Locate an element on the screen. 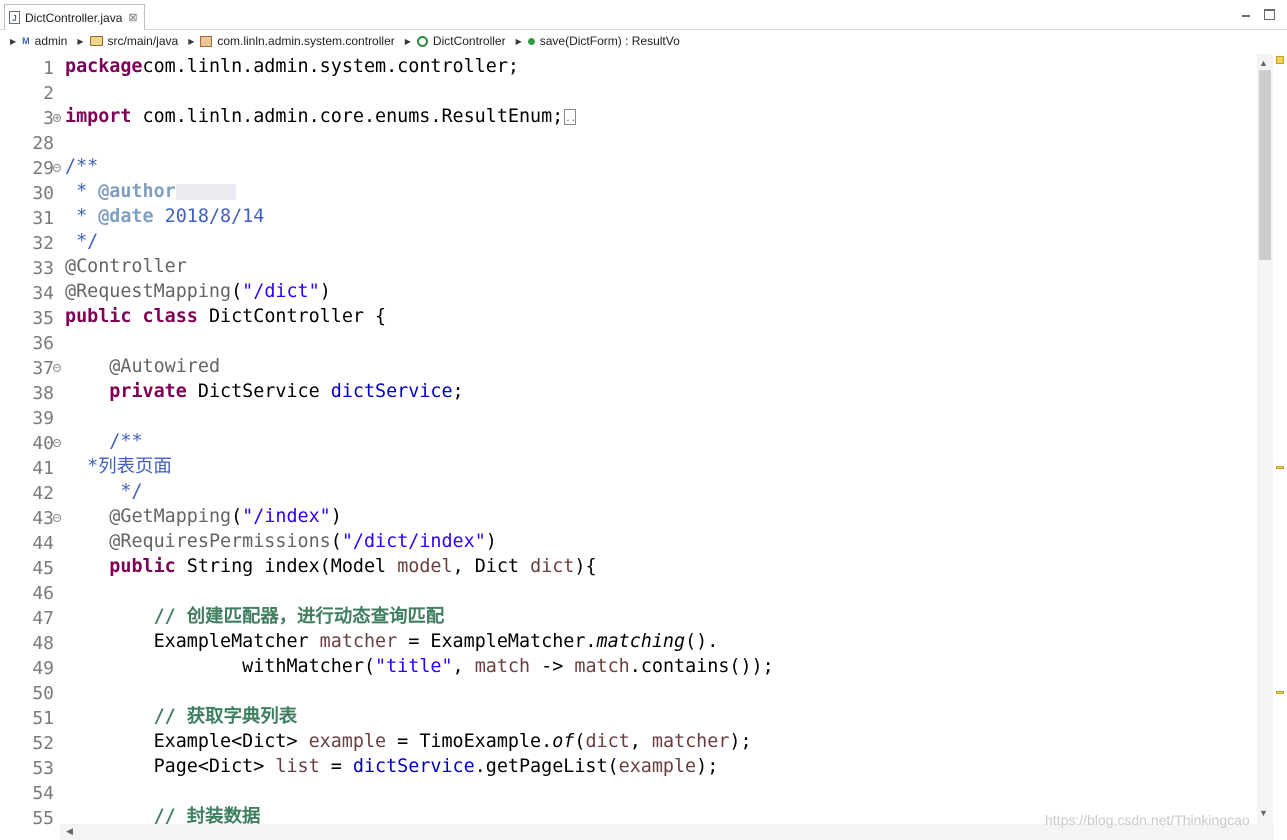 The width and height of the screenshot is (1287, 840). package-icon is located at coordinates (206, 41).